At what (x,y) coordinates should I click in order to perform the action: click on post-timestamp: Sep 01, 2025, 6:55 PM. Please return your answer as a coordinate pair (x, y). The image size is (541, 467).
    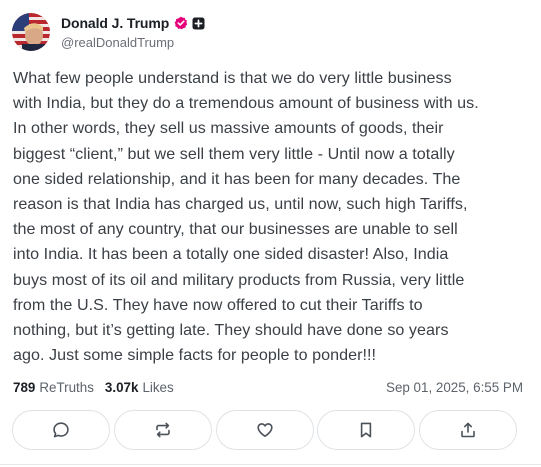
    Looking at the image, I should click on (454, 387).